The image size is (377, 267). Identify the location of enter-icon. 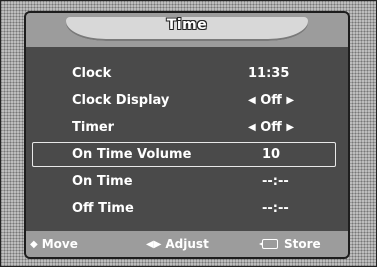
(268, 244).